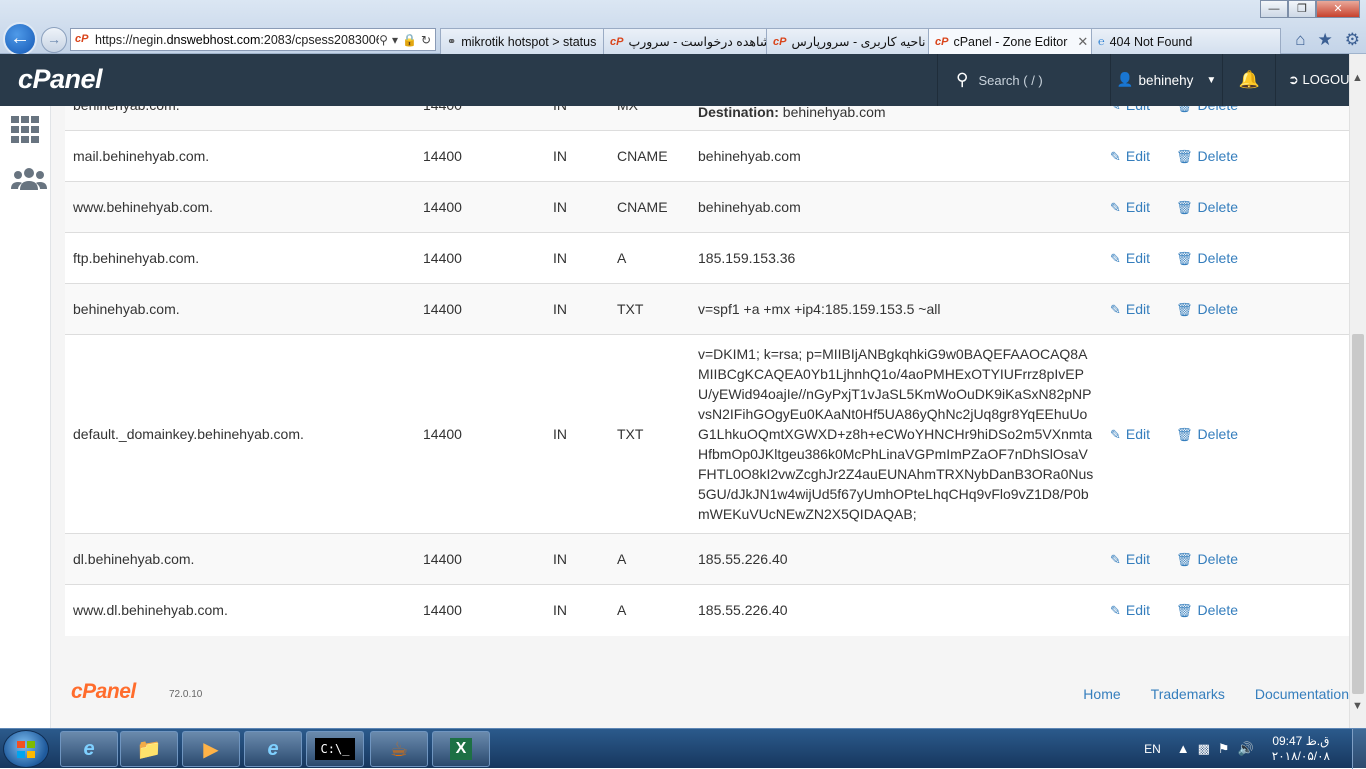 This screenshot has width=1366, height=769. I want to click on trash-icon: 🗑, so click(1184, 559).